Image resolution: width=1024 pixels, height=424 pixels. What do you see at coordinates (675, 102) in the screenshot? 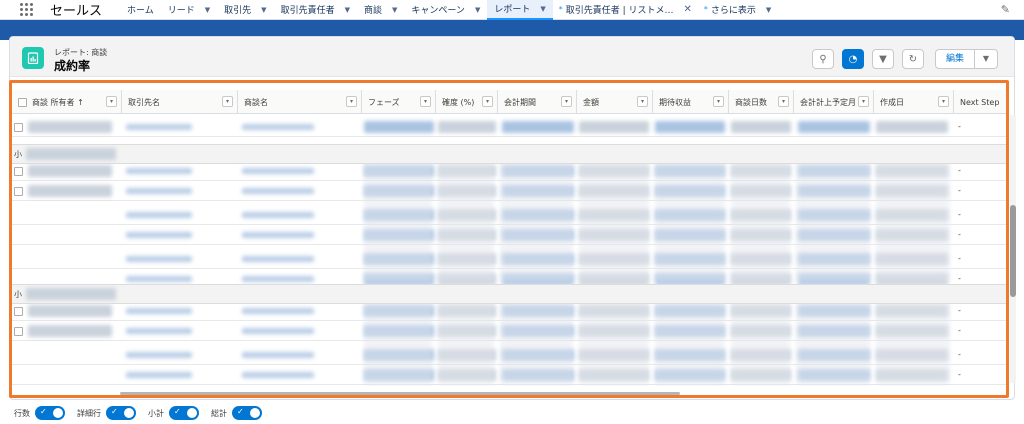
I see `column-header-label: 期待収益` at bounding box center [675, 102].